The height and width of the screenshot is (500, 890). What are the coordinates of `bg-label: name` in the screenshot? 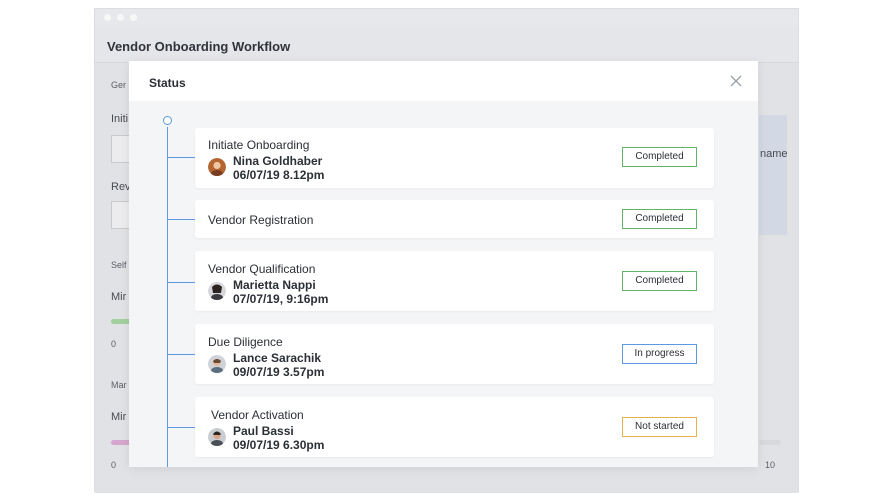 It's located at (774, 154).